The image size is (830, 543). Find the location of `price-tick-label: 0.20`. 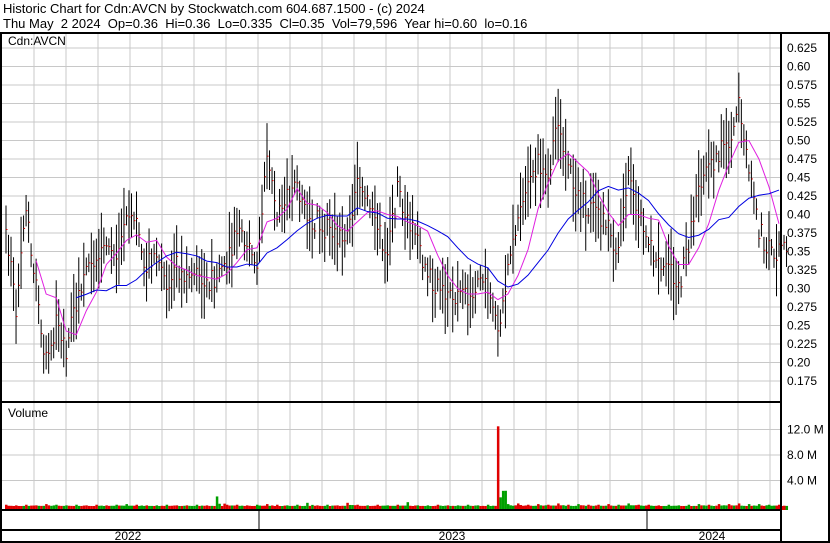

price-tick-label: 0.20 is located at coordinates (799, 363).